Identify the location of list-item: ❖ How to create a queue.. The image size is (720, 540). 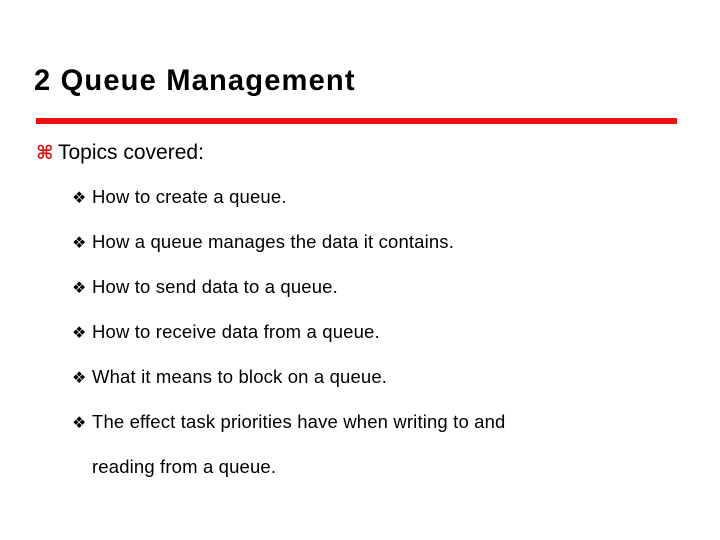
(360, 197).